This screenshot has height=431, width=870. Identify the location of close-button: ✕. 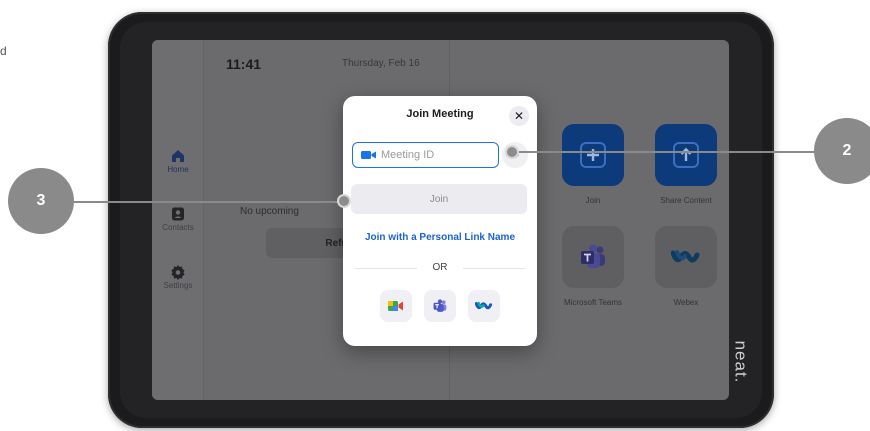
(519, 116).